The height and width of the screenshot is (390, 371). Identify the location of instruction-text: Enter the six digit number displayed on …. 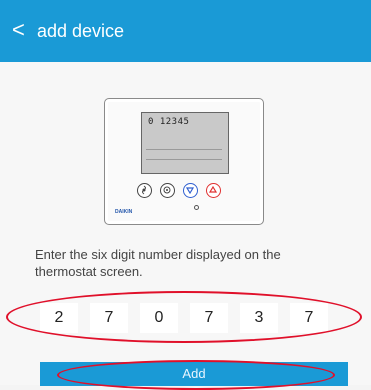
(158, 263).